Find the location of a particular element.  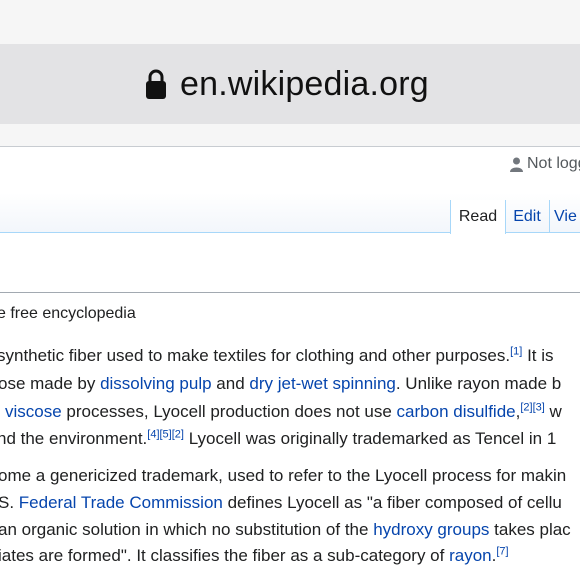

link-dry-jet-wet-spinning: dry jet-wet spinning is located at coordinates (322, 383).